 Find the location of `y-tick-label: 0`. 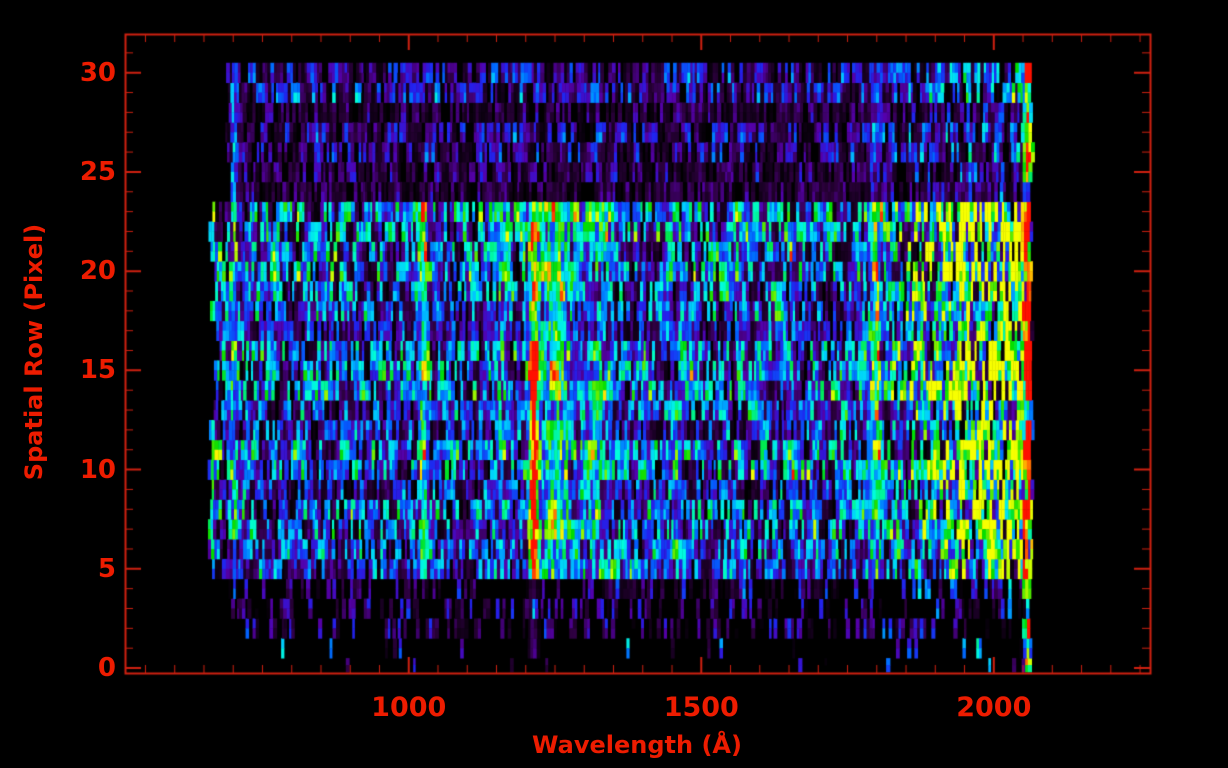

y-tick-label: 0 is located at coordinates (106, 668).